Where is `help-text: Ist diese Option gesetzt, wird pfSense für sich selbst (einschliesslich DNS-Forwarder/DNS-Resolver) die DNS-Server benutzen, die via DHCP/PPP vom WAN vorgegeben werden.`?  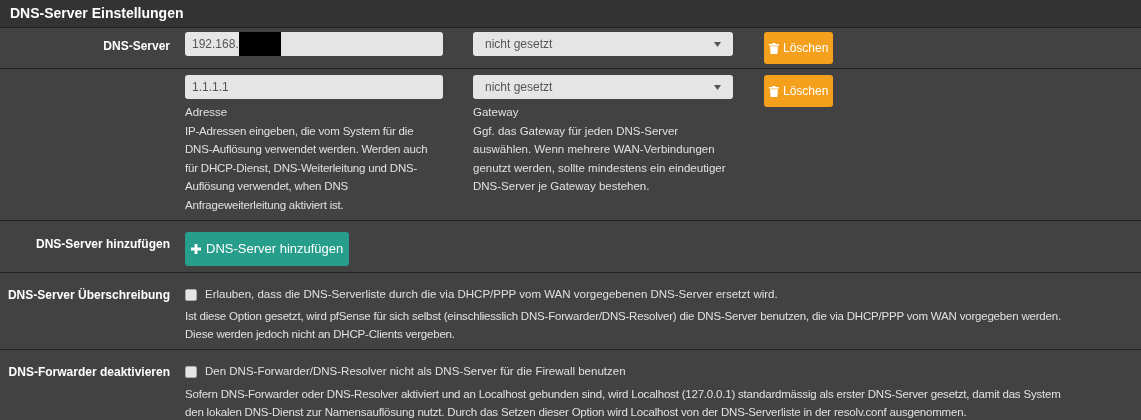
help-text: Ist diese Option gesetzt, wird pfSense für sich selbst (einschliesslich DNS-Forwarder/DNS-Resolver) die DNS-Server benutzen, die via DHCP/PPP vom WAN vorgegeben werden. is located at coordinates (623, 317).